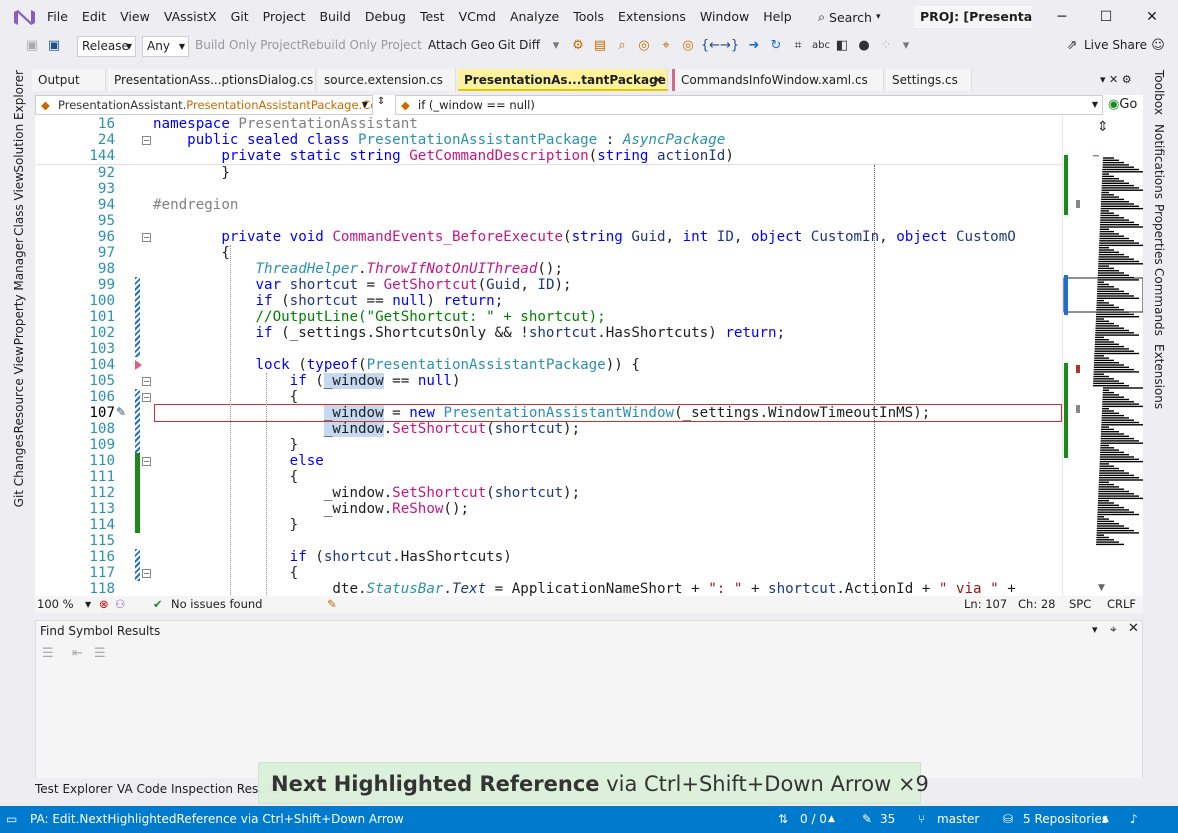  Describe the element at coordinates (19, 470) in the screenshot. I see `left-strip-git-changes: Git Changes` at that location.